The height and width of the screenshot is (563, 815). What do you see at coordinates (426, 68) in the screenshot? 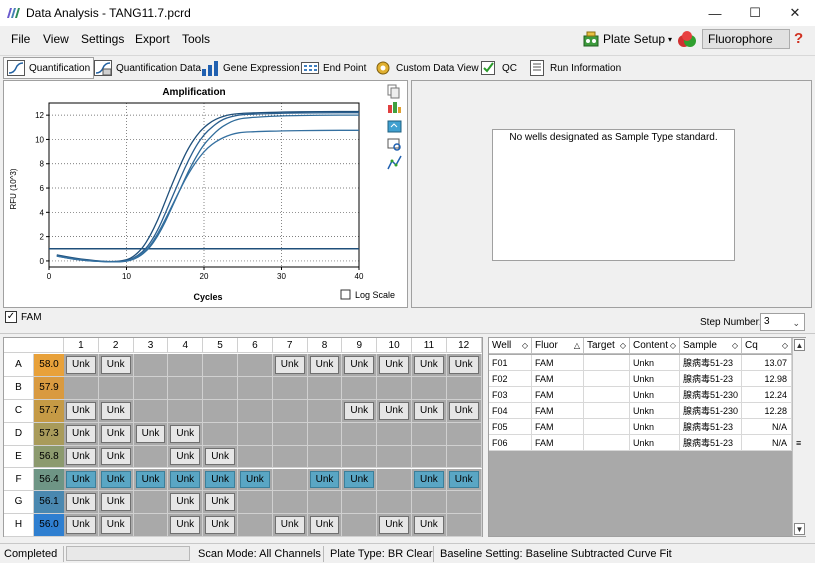
I see `tab-custom-data-view: Custom Data View` at bounding box center [426, 68].